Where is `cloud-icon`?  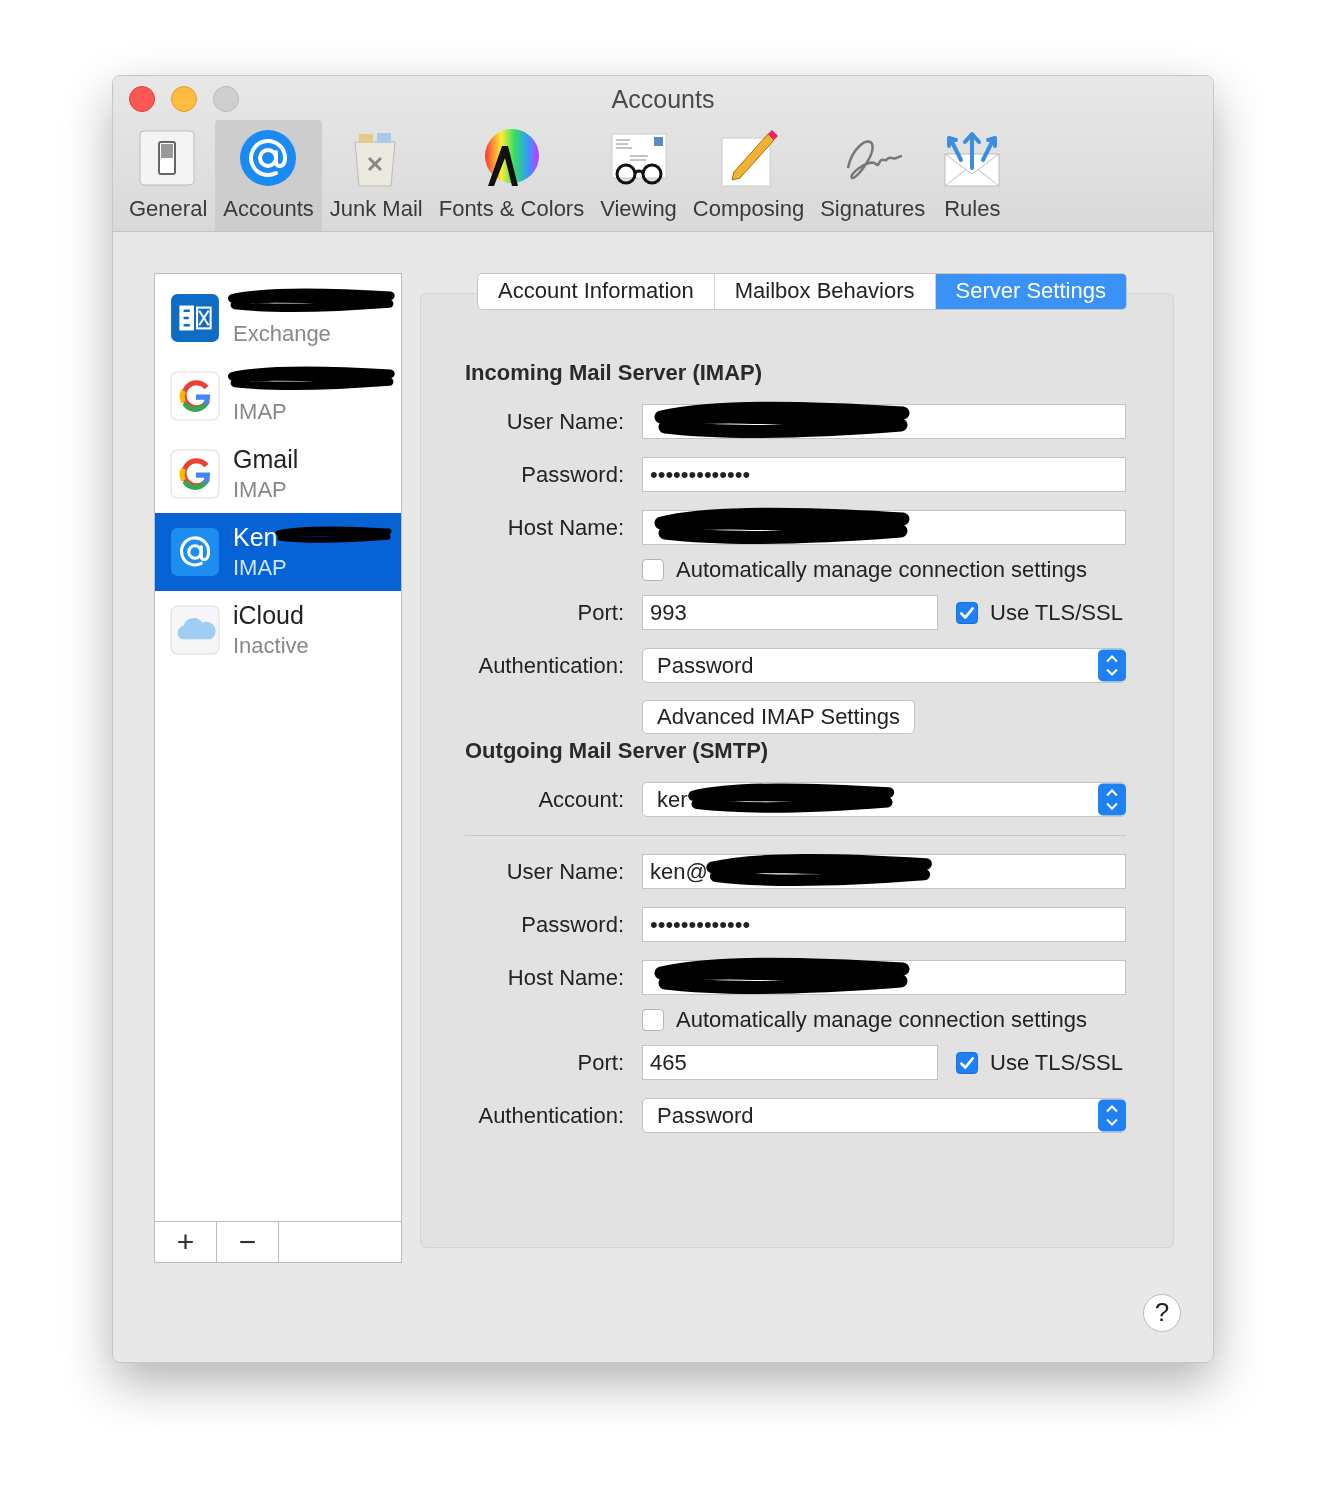 cloud-icon is located at coordinates (195, 630).